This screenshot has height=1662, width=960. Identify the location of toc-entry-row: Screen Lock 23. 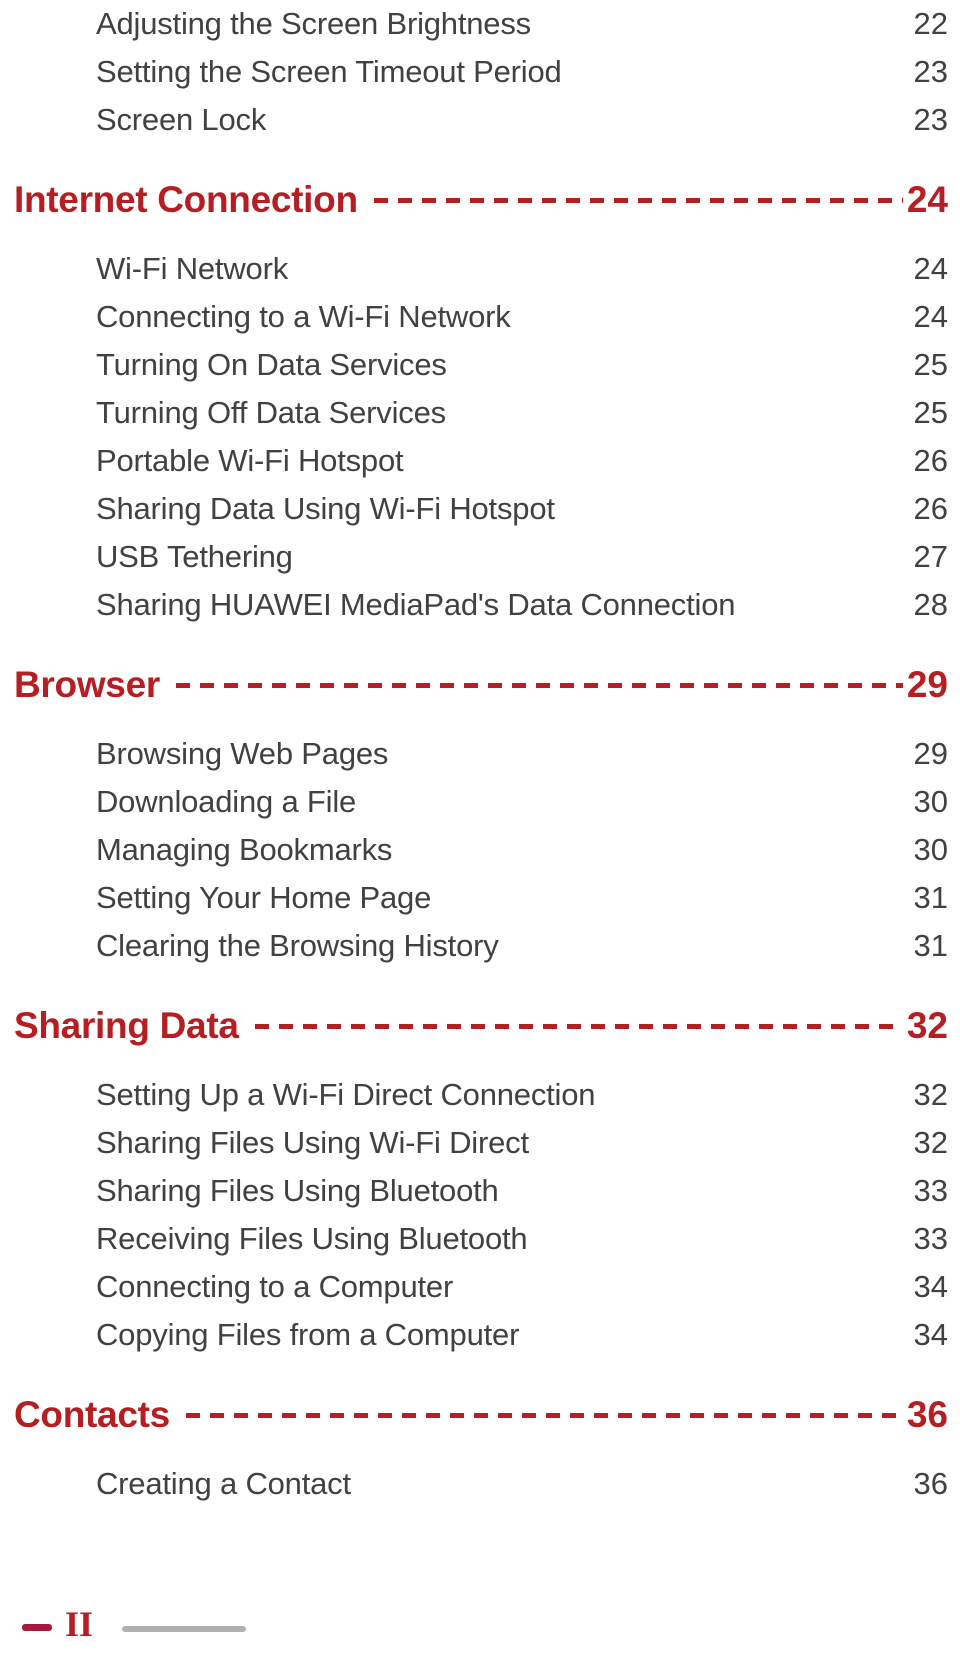
(480, 120).